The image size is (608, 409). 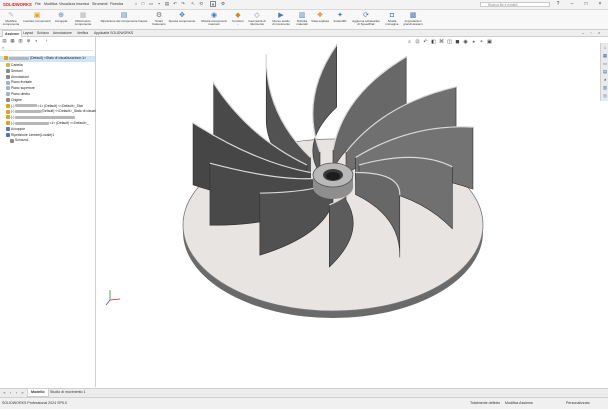 I want to click on property-manager-tab-icon: ▦, so click(x=12, y=41).